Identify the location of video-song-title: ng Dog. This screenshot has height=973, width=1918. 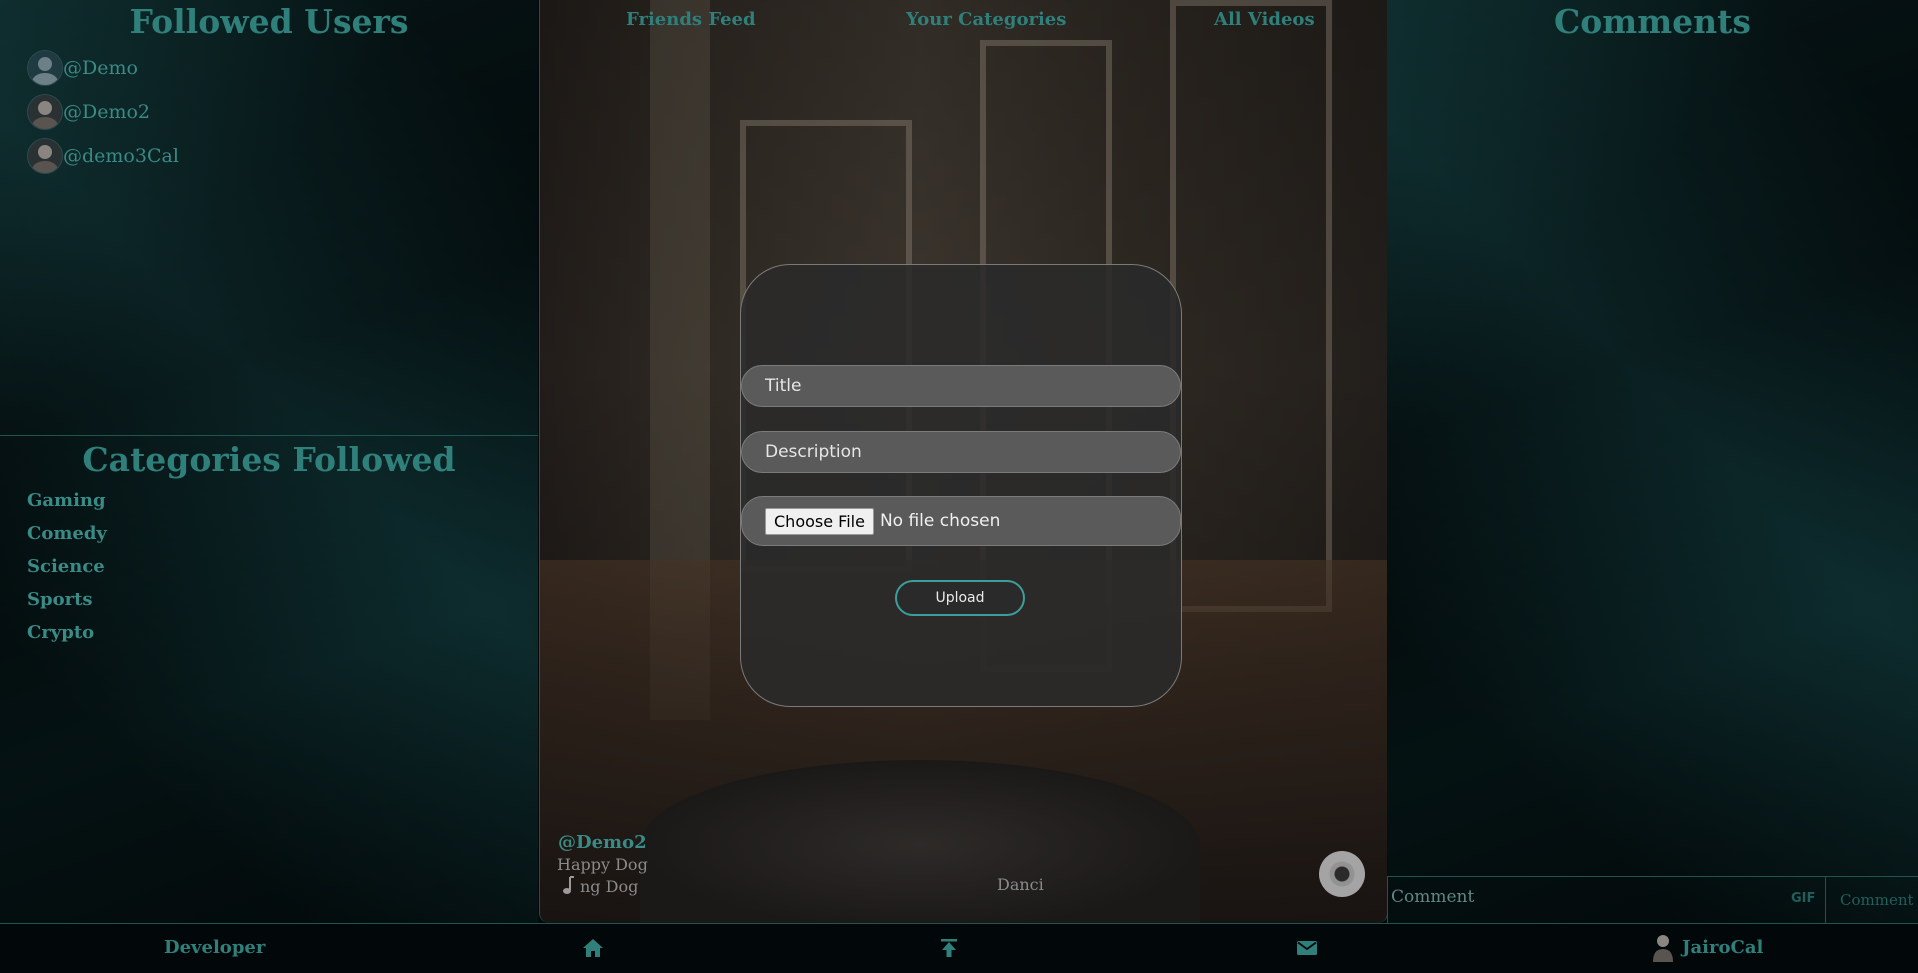
(609, 886).